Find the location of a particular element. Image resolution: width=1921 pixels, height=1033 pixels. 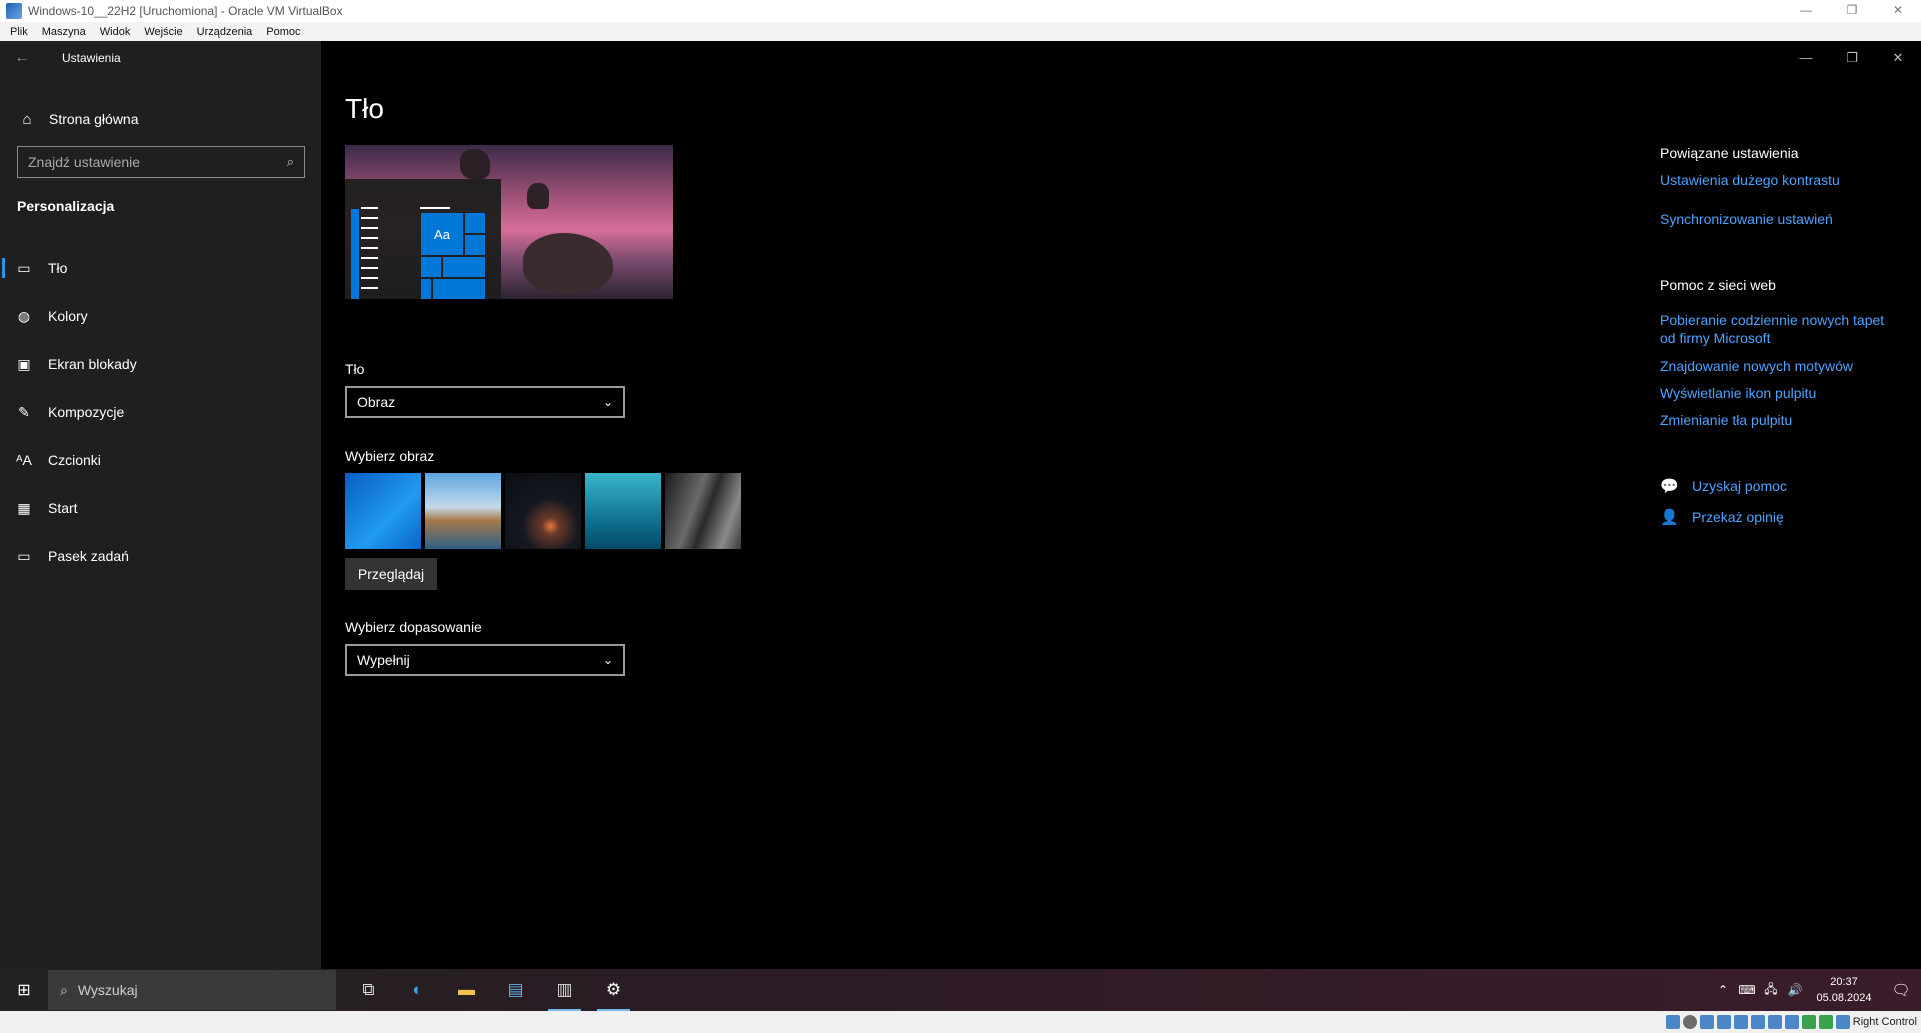

file-explorer-icon: ▬ is located at coordinates (466, 990).